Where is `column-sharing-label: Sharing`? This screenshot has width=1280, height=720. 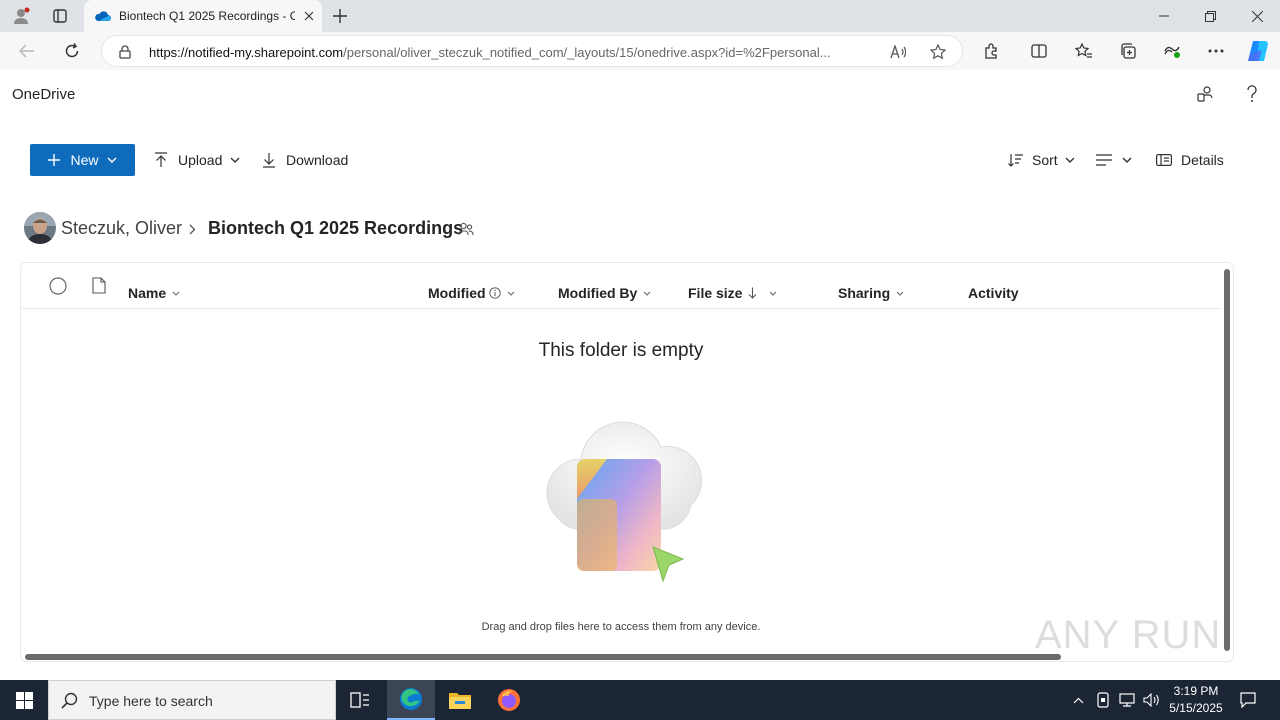 column-sharing-label: Sharing is located at coordinates (864, 293).